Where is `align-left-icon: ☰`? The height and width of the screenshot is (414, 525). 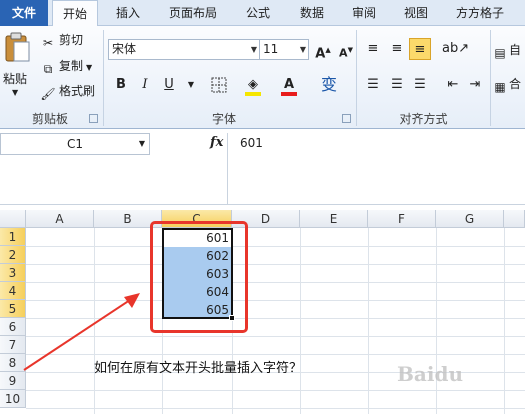 align-left-icon: ☰ is located at coordinates (373, 84).